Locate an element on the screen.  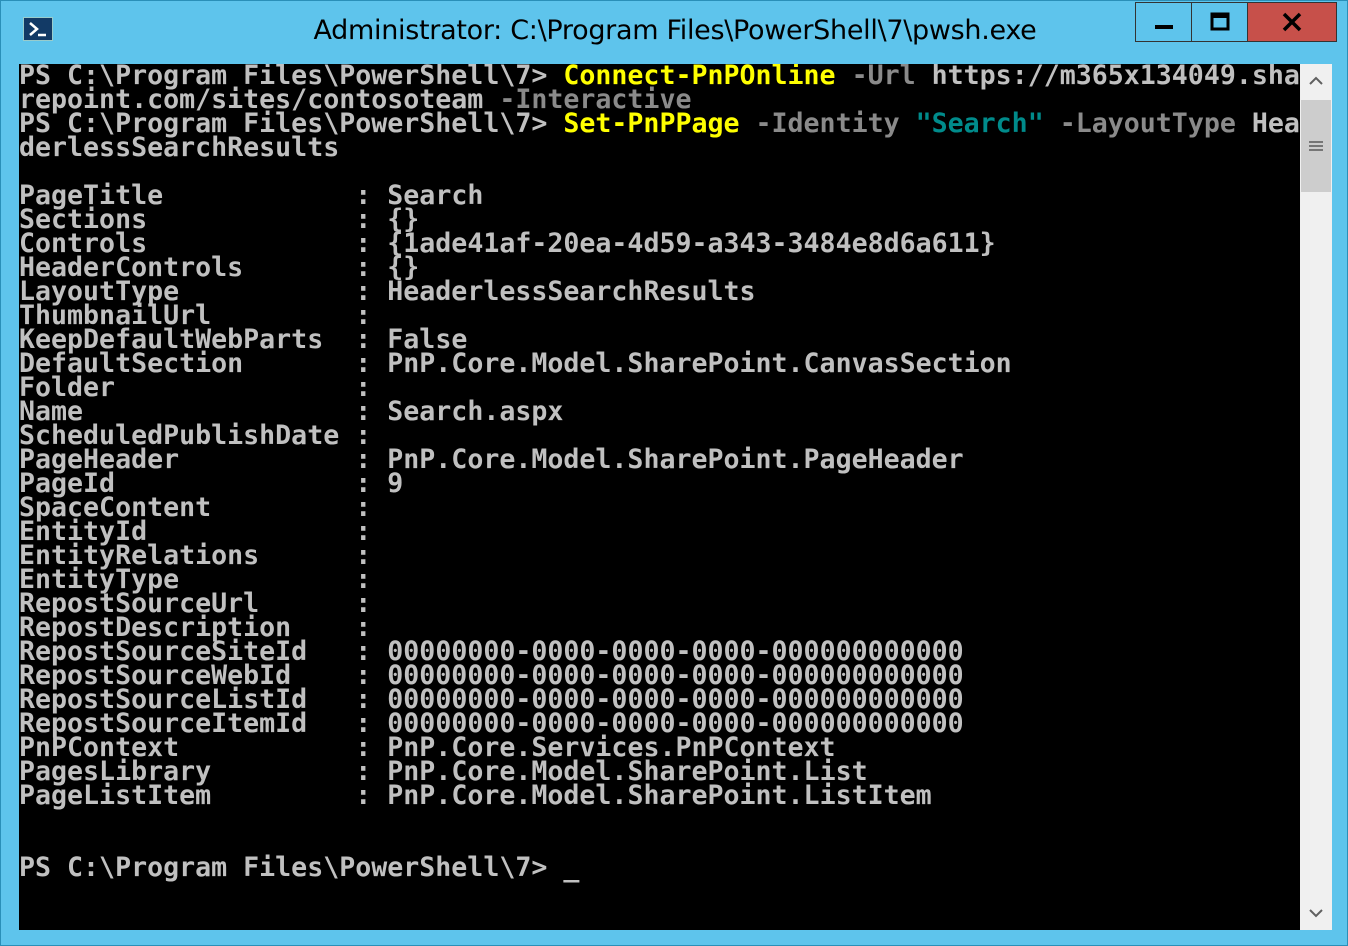
grip-icon is located at coordinates (1316, 146).